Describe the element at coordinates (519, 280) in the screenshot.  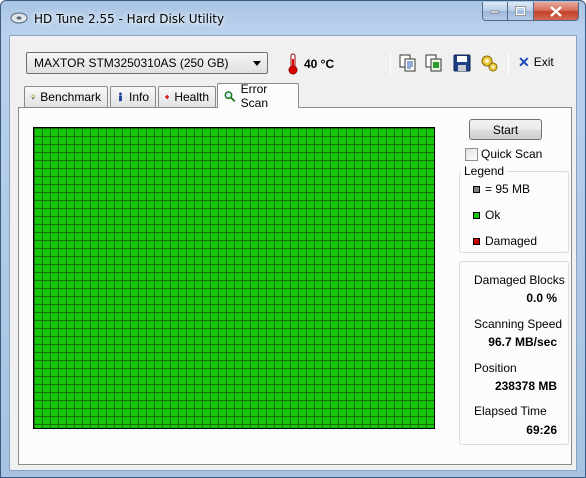
I see `damaged-blocks-label: Damaged Blocks` at that location.